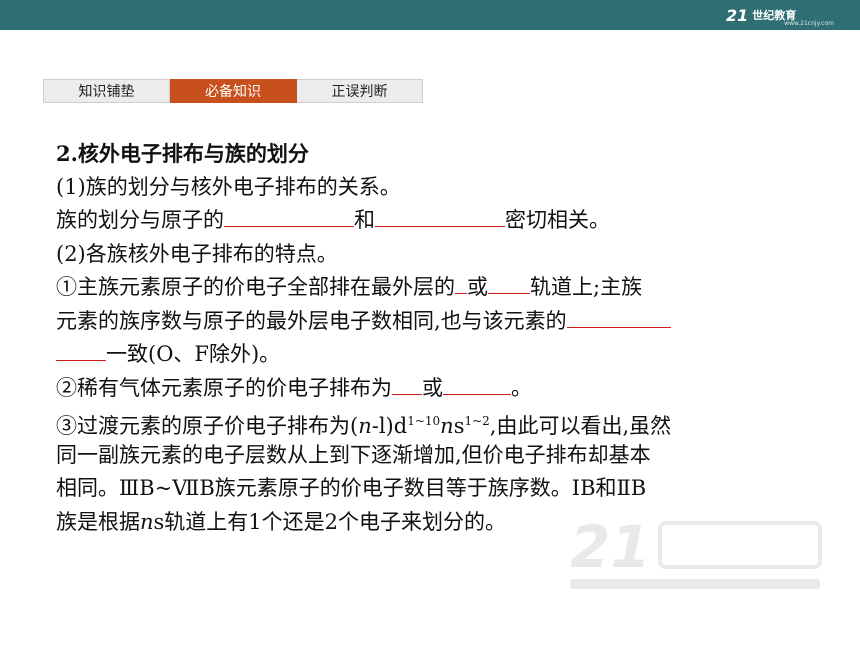 The height and width of the screenshot is (645, 860). I want to click on text-segment: 族的划分与原子的, so click(140, 220).